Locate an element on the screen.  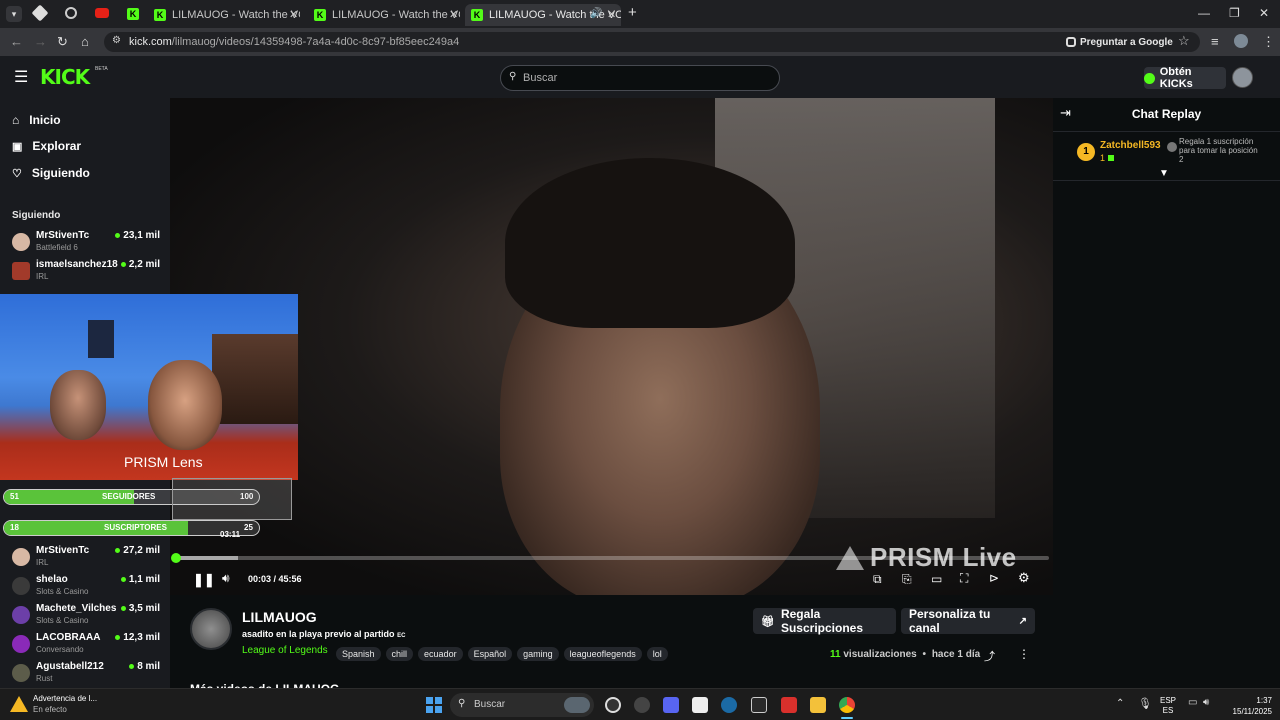
epic-games-icon is located at coordinates (759, 705).